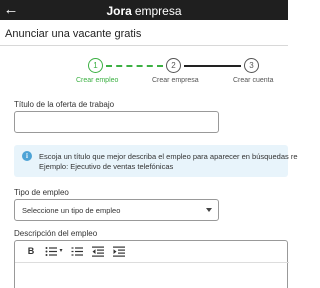 This screenshot has width=320, height=288. Describe the element at coordinates (64, 104) in the screenshot. I see `job-title-label: Título de la oferta de trabajo` at that location.